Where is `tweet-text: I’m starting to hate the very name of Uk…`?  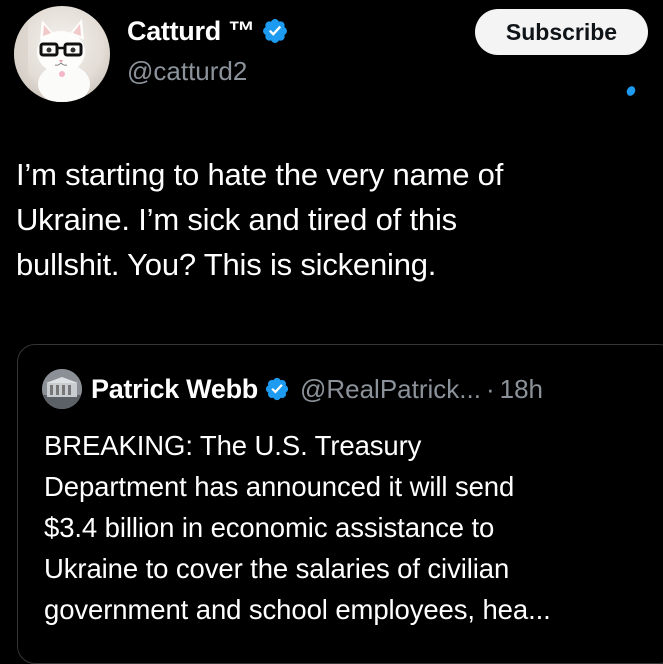
tweet-text: I’m starting to hate the very name of Uk… is located at coordinates (260, 219).